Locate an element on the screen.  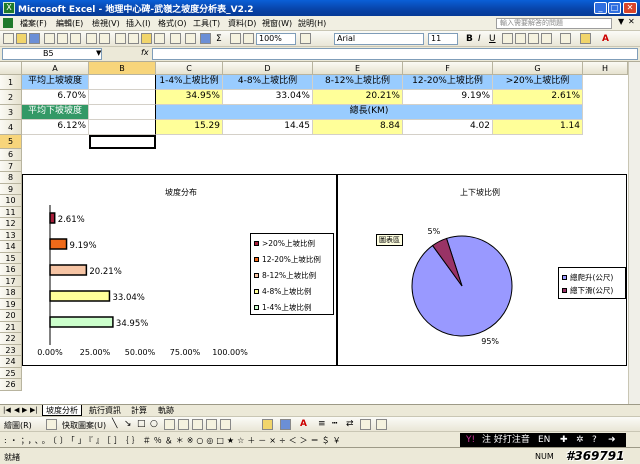
row-header-23: 23 is located at coordinates (11, 350).